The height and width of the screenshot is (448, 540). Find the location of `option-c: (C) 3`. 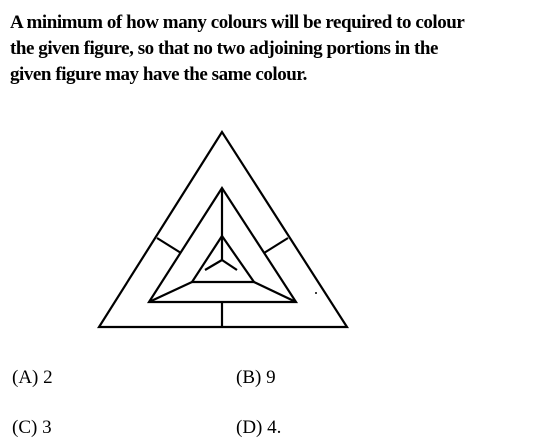

option-c: (C) 3 is located at coordinates (32, 427).